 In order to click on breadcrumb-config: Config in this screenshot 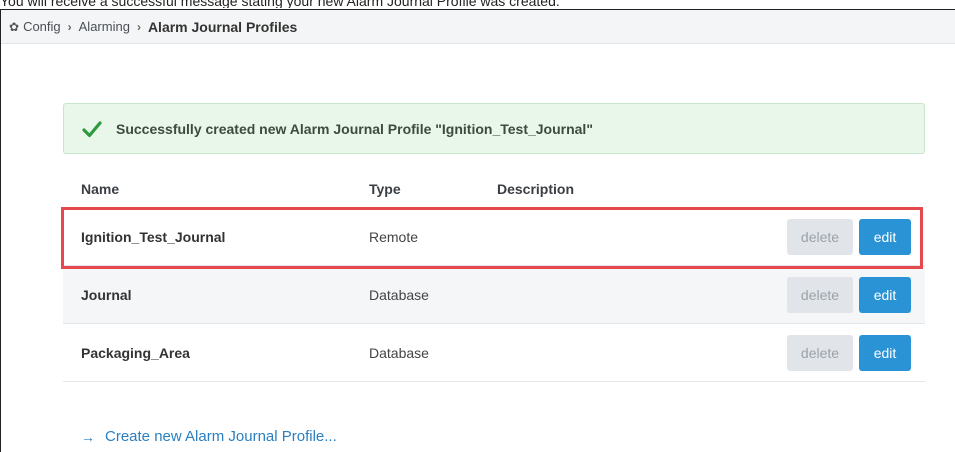, I will do `click(42, 26)`.